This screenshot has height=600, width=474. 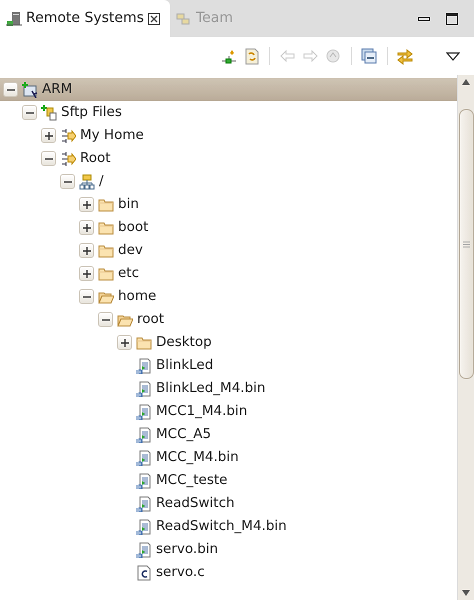 I want to click on tree-label: MCC_teste, so click(x=192, y=480).